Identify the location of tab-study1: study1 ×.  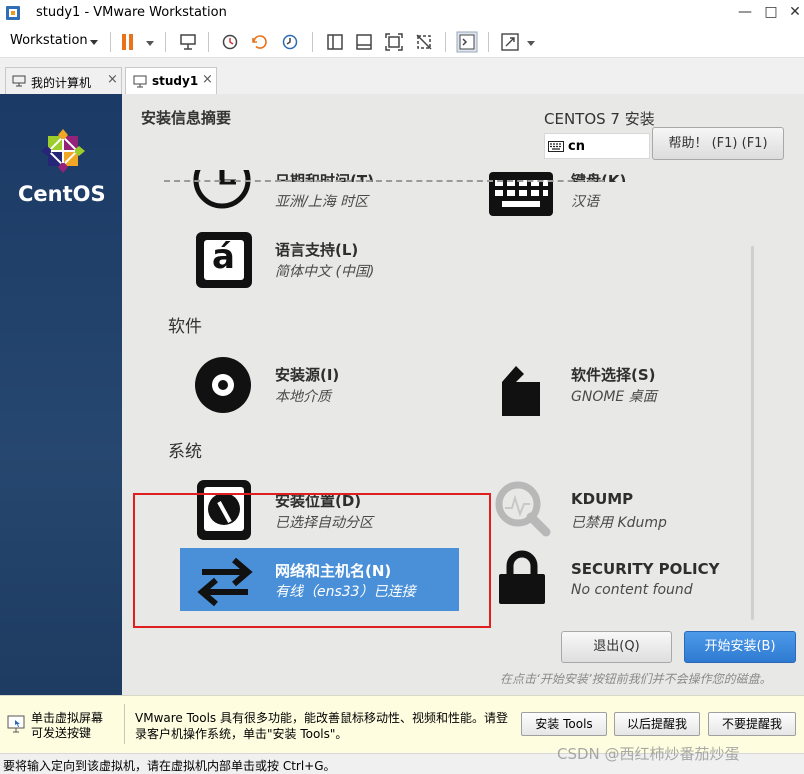
(171, 81).